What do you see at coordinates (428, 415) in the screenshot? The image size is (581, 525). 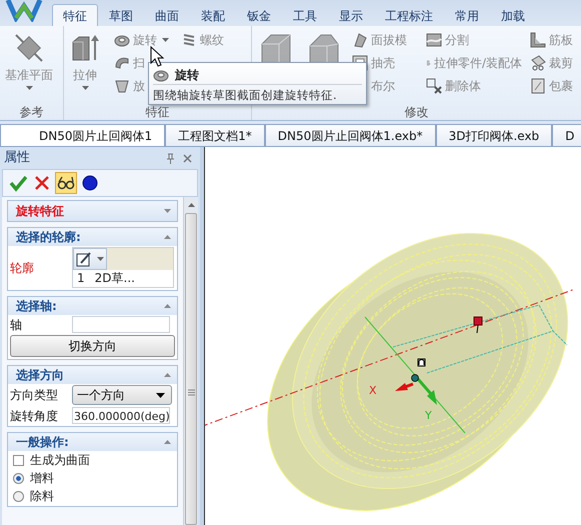 I see `axis-label: Y` at bounding box center [428, 415].